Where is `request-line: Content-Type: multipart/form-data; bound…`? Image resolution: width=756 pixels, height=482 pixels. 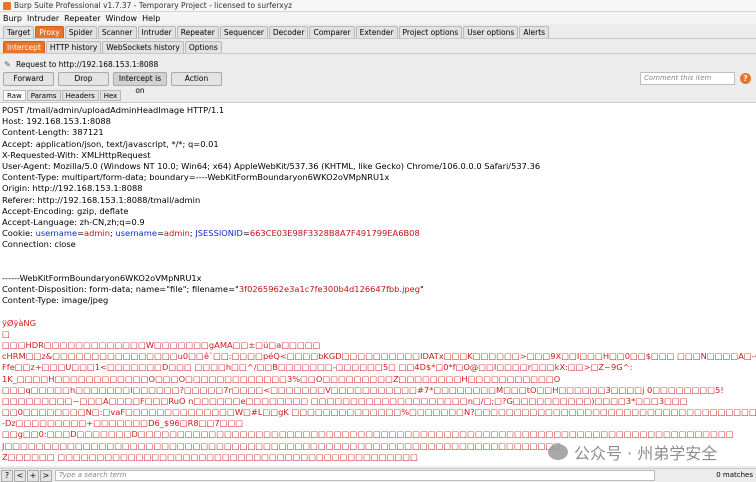 request-line: Content-Type: multipart/form-data; bound… is located at coordinates (196, 177).